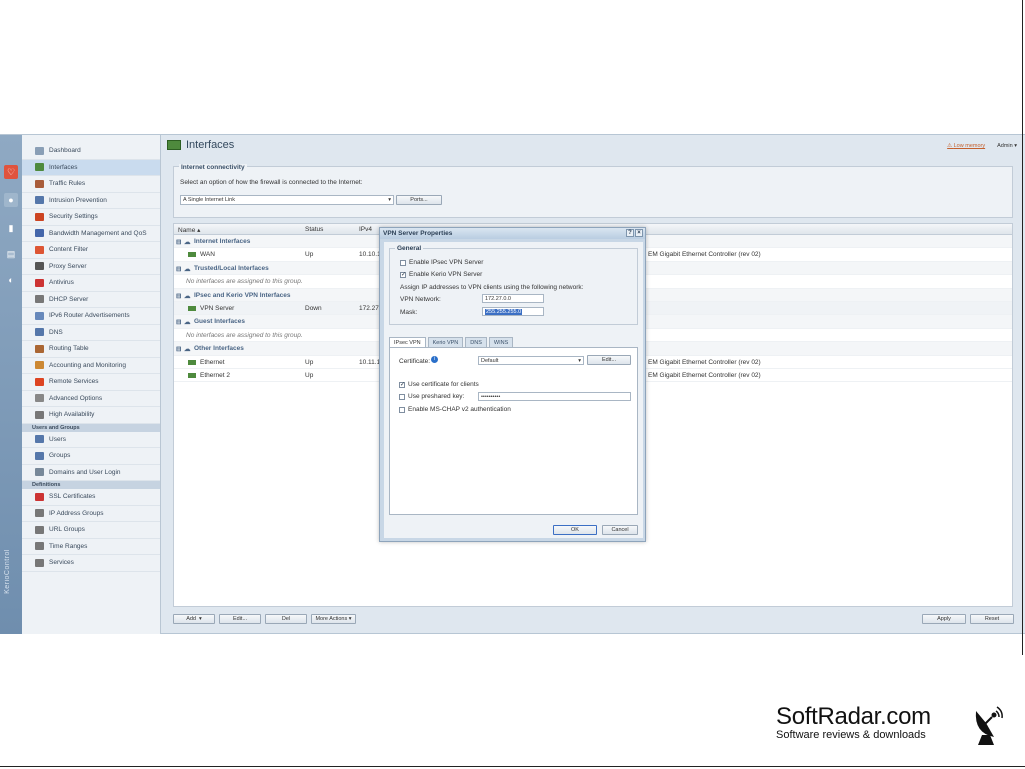  What do you see at coordinates (11, 254) in the screenshot?
I see `log-icon: ▤` at bounding box center [11, 254].